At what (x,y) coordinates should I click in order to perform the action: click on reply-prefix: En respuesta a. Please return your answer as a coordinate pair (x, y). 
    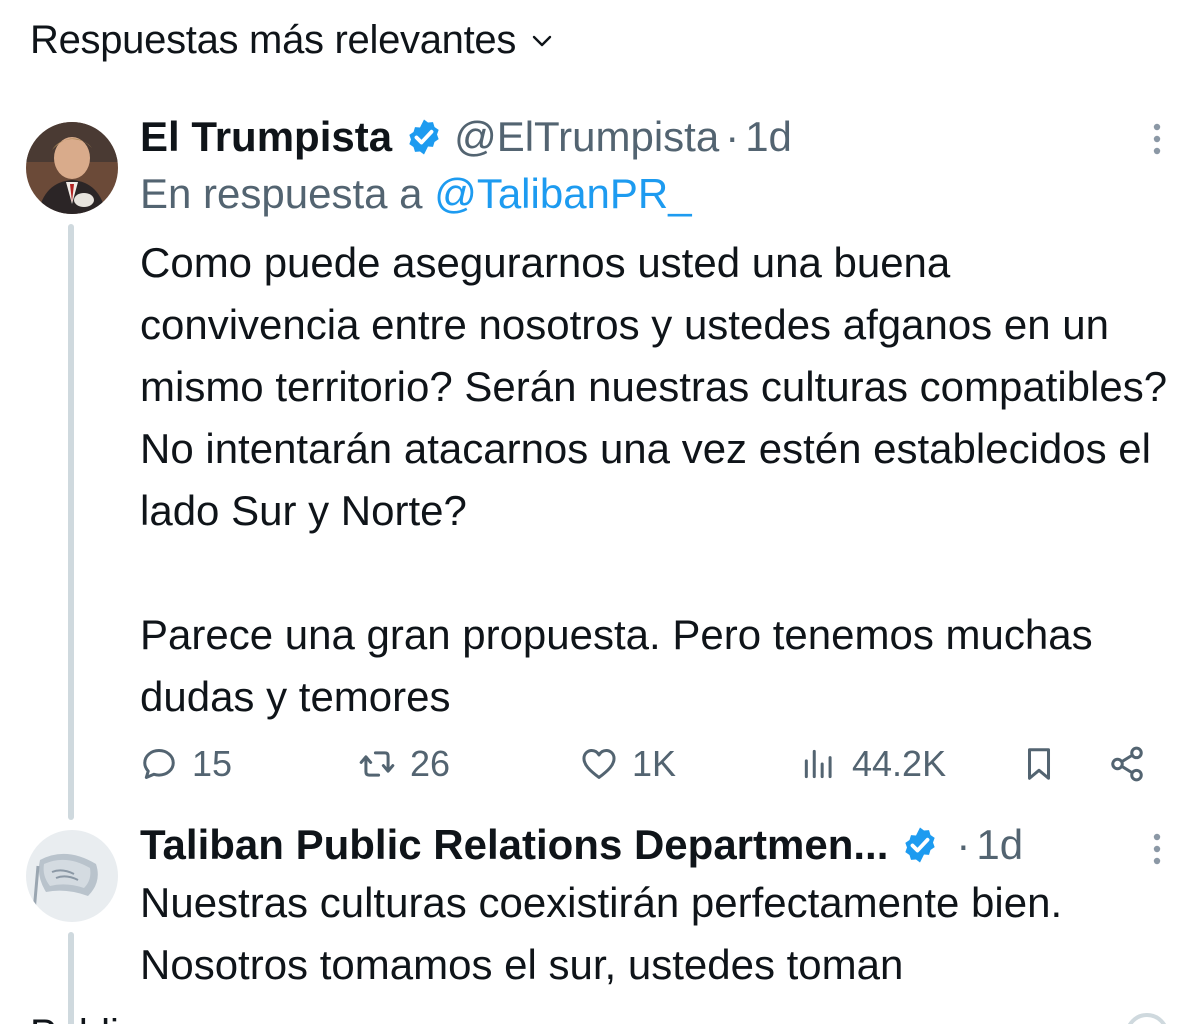
    Looking at the image, I should click on (281, 193).